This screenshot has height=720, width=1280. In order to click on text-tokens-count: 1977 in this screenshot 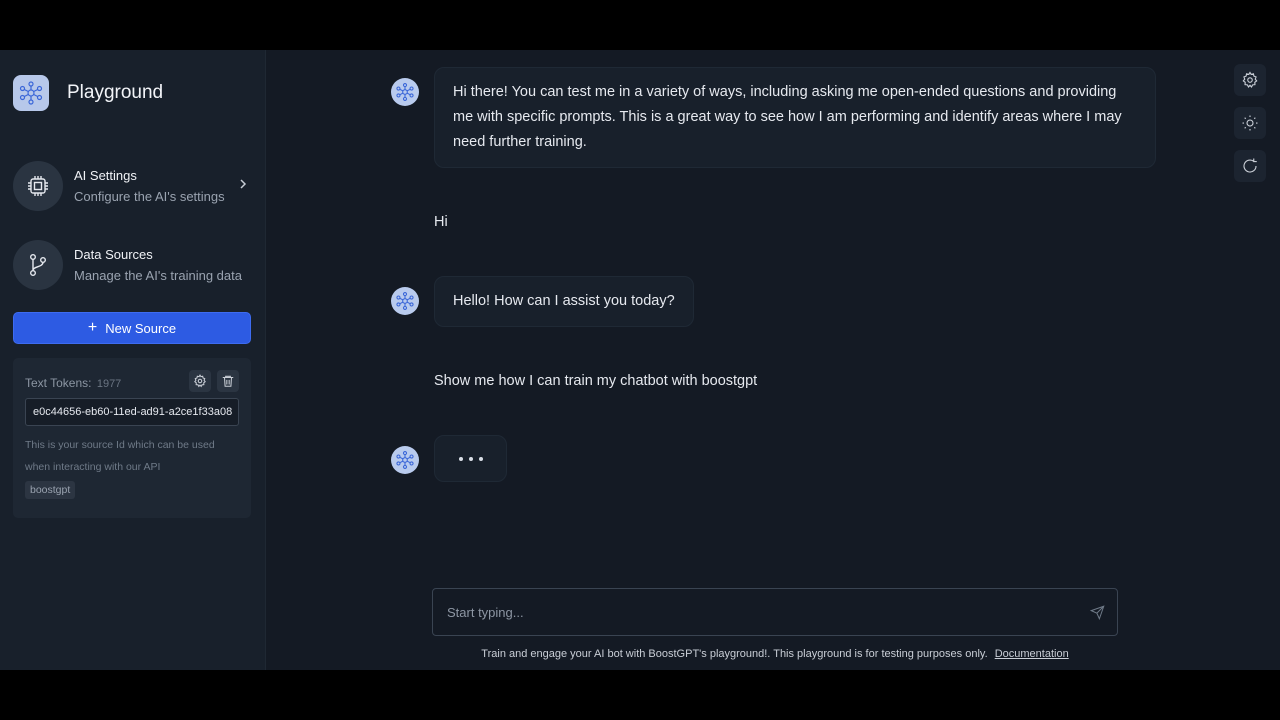, I will do `click(109, 384)`.